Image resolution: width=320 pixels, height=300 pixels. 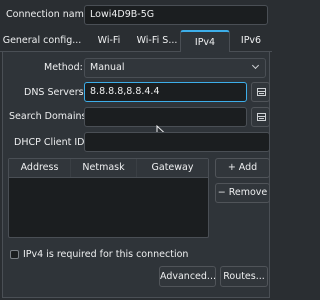 I want to click on chevron-down-icon, so click(x=255, y=65).